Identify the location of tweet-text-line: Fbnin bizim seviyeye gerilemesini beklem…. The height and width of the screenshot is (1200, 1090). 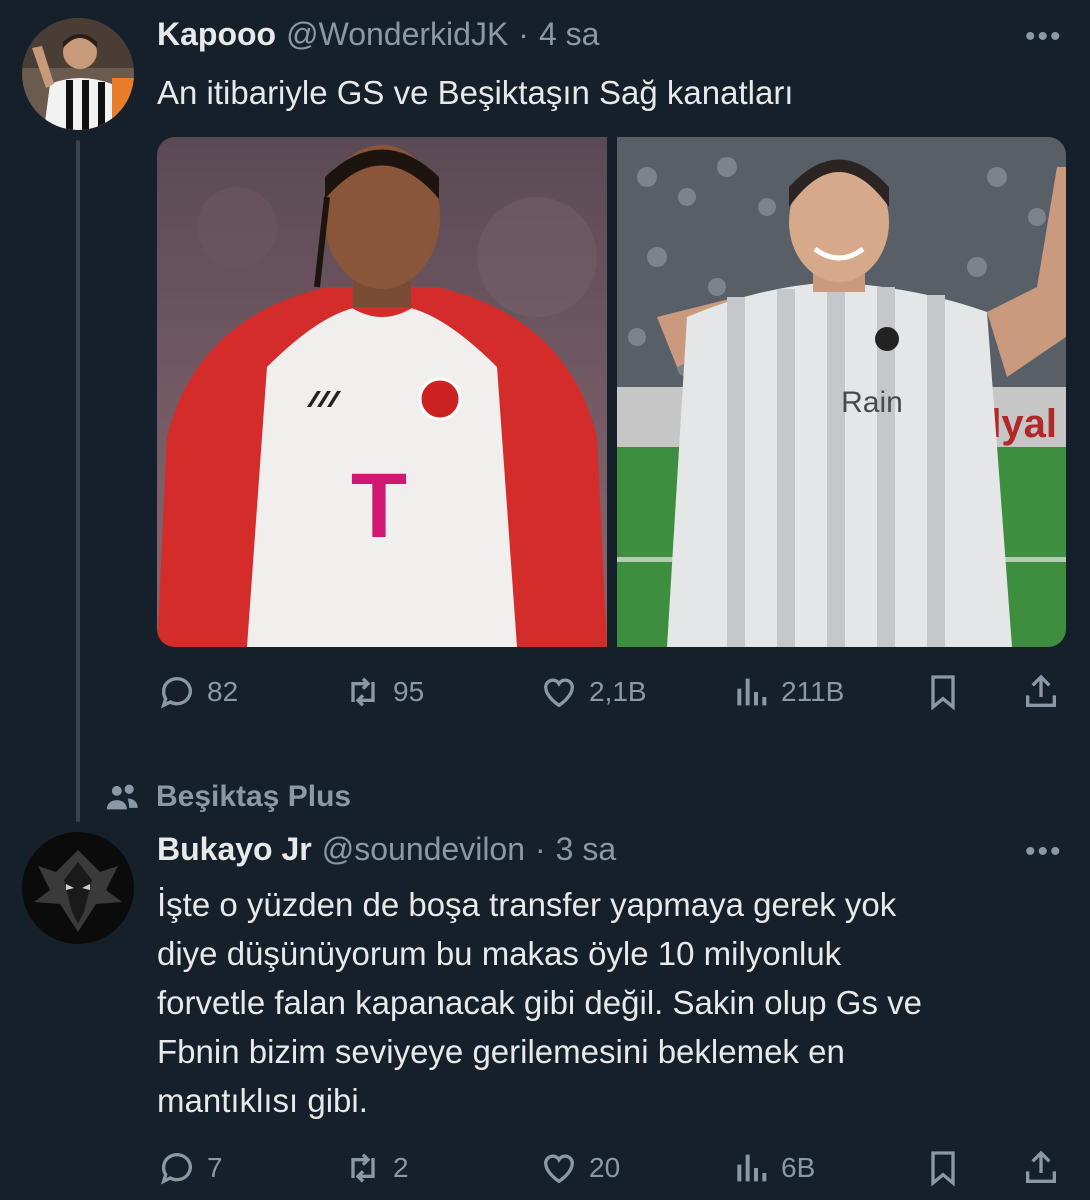
(501, 1051).